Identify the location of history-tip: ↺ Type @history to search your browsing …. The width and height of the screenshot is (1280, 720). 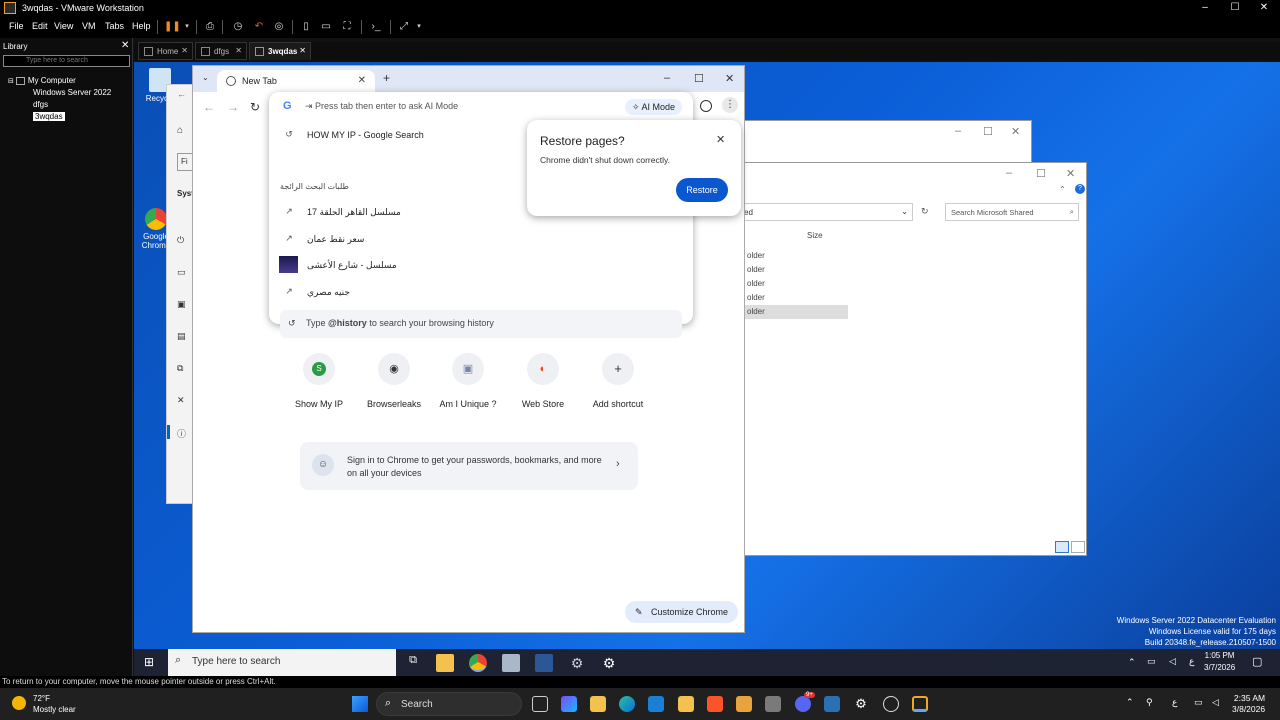
(481, 324).